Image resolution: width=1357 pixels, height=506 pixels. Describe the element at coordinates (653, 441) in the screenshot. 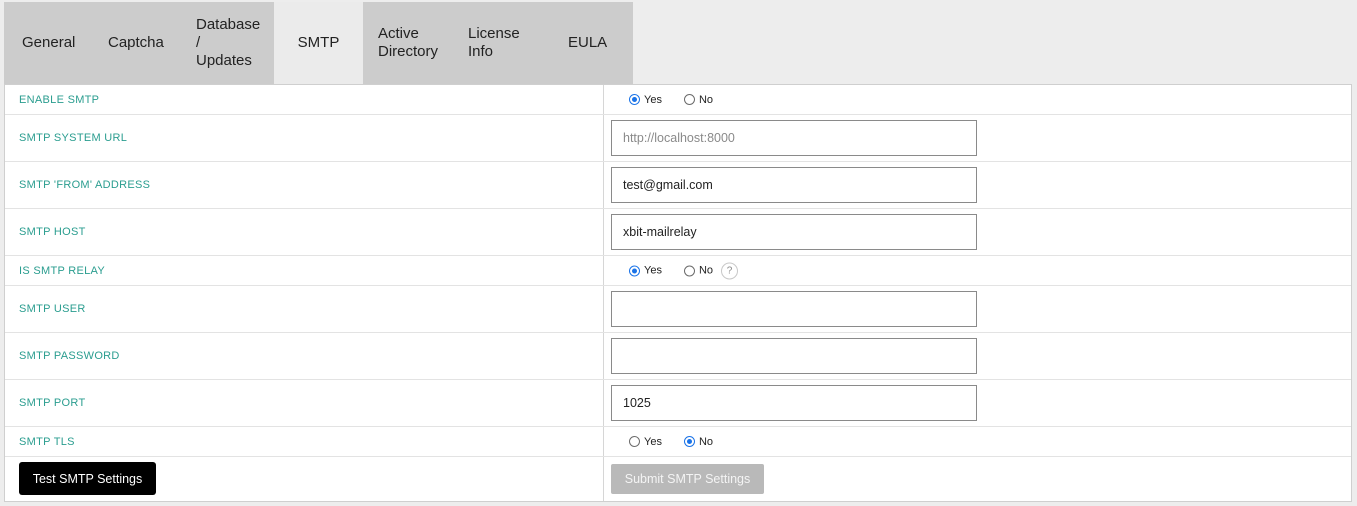

I see `smtp-tls-yes-label: Yes` at that location.